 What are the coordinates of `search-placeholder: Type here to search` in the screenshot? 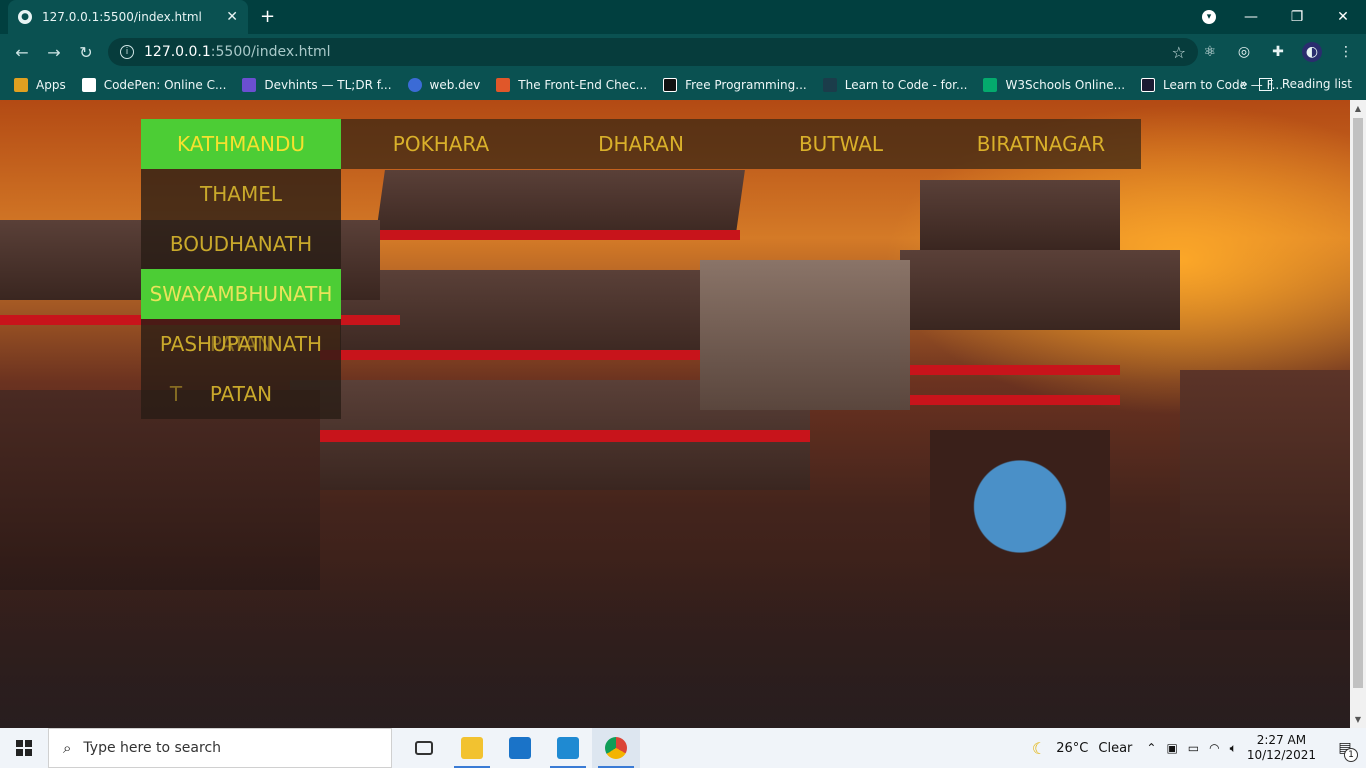 It's located at (152, 748).